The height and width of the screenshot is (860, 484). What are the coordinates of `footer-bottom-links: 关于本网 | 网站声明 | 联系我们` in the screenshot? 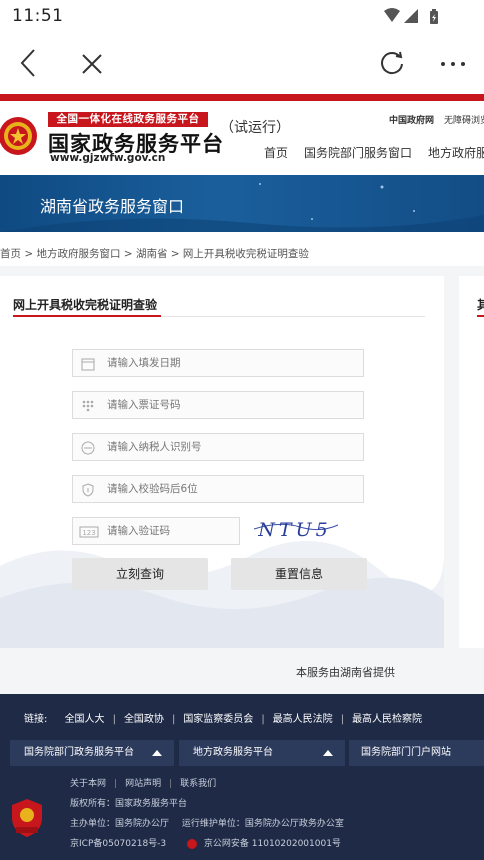 It's located at (143, 784).